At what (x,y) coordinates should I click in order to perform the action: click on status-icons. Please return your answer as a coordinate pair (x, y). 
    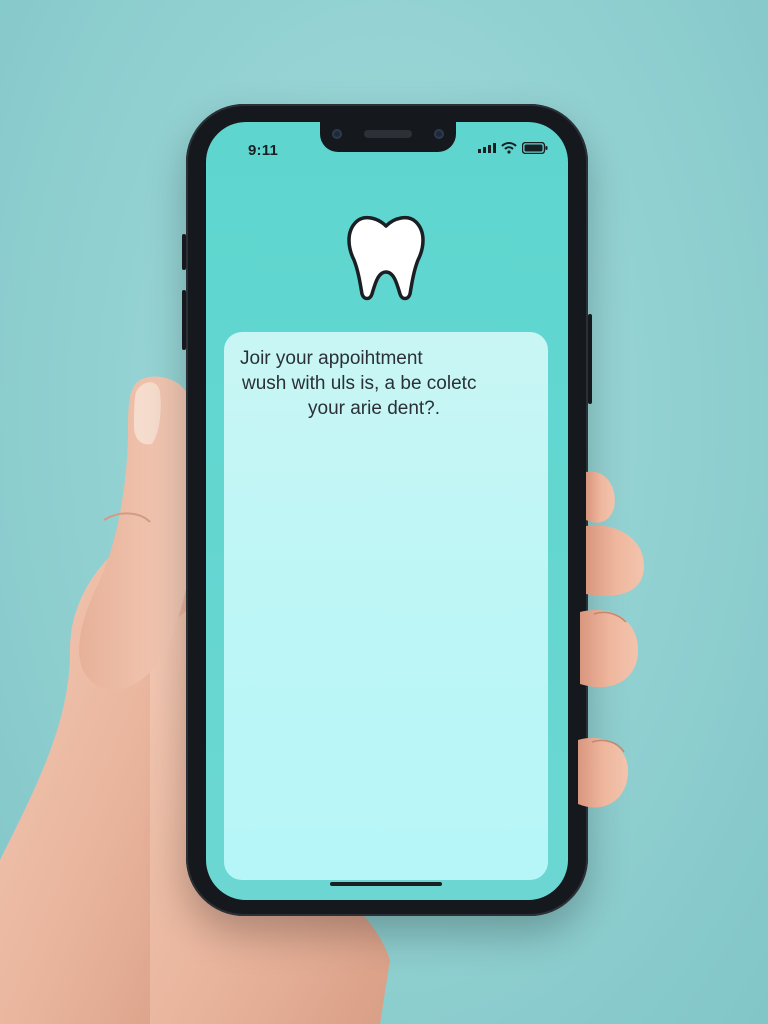
    Looking at the image, I should click on (513, 148).